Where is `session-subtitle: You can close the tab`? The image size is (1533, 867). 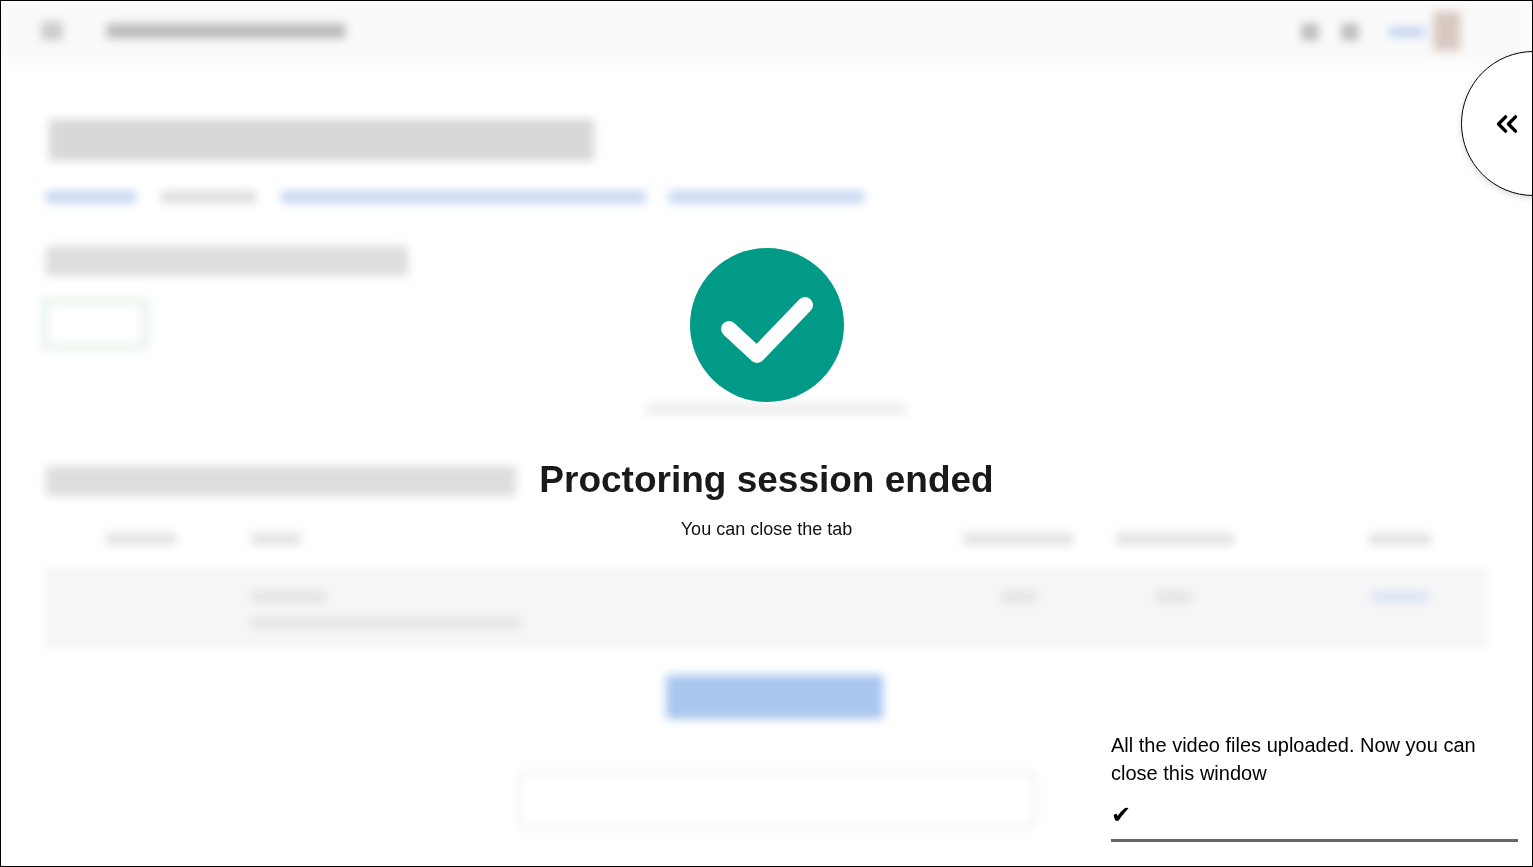
session-subtitle: You can close the tab is located at coordinates (766, 529).